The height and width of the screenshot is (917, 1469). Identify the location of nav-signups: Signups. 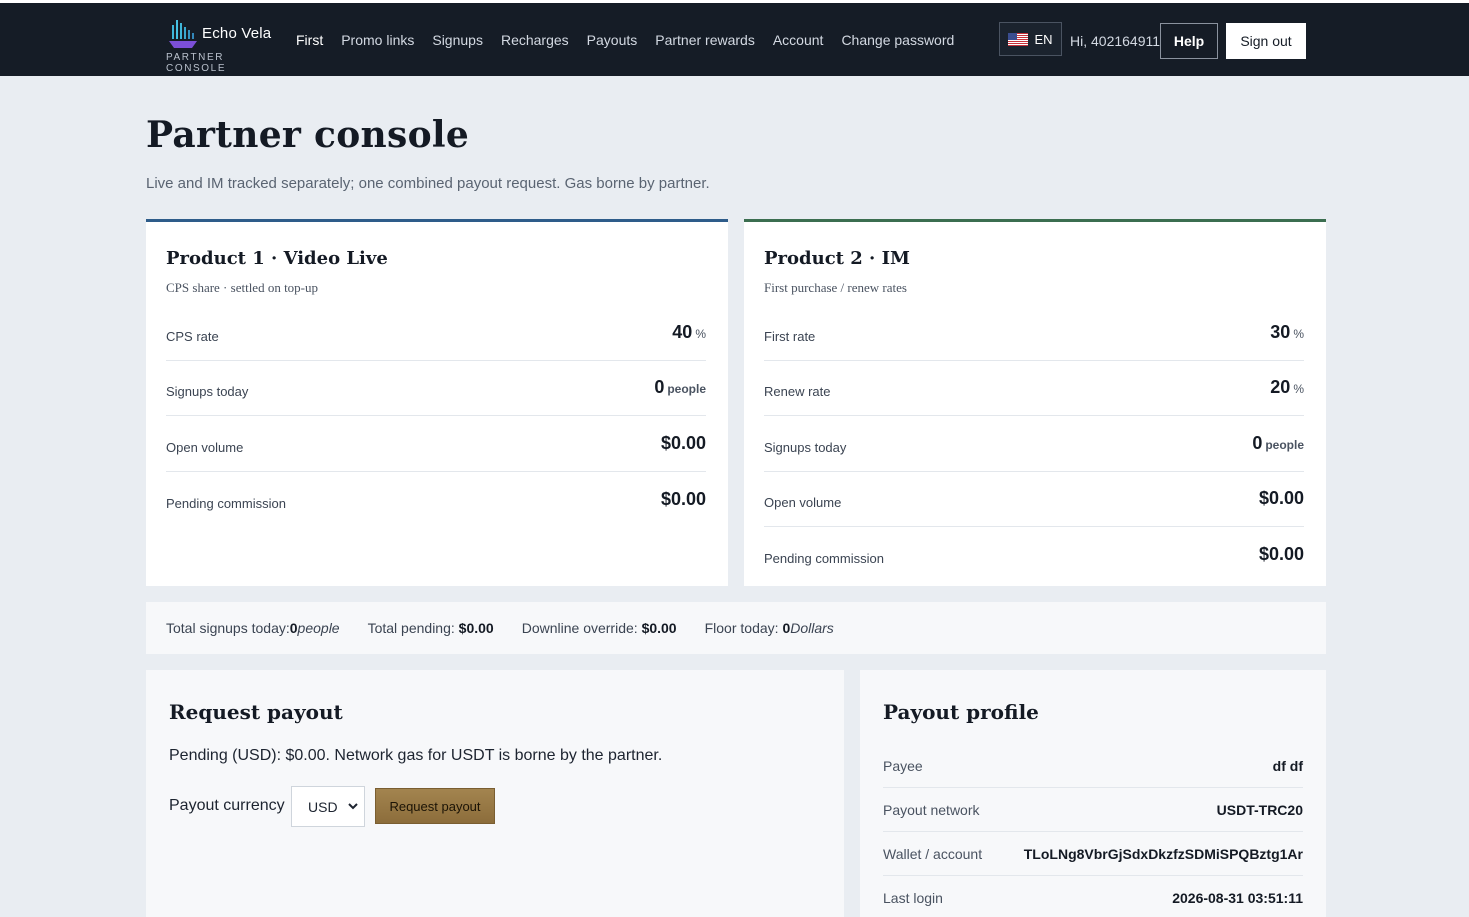
(457, 40).